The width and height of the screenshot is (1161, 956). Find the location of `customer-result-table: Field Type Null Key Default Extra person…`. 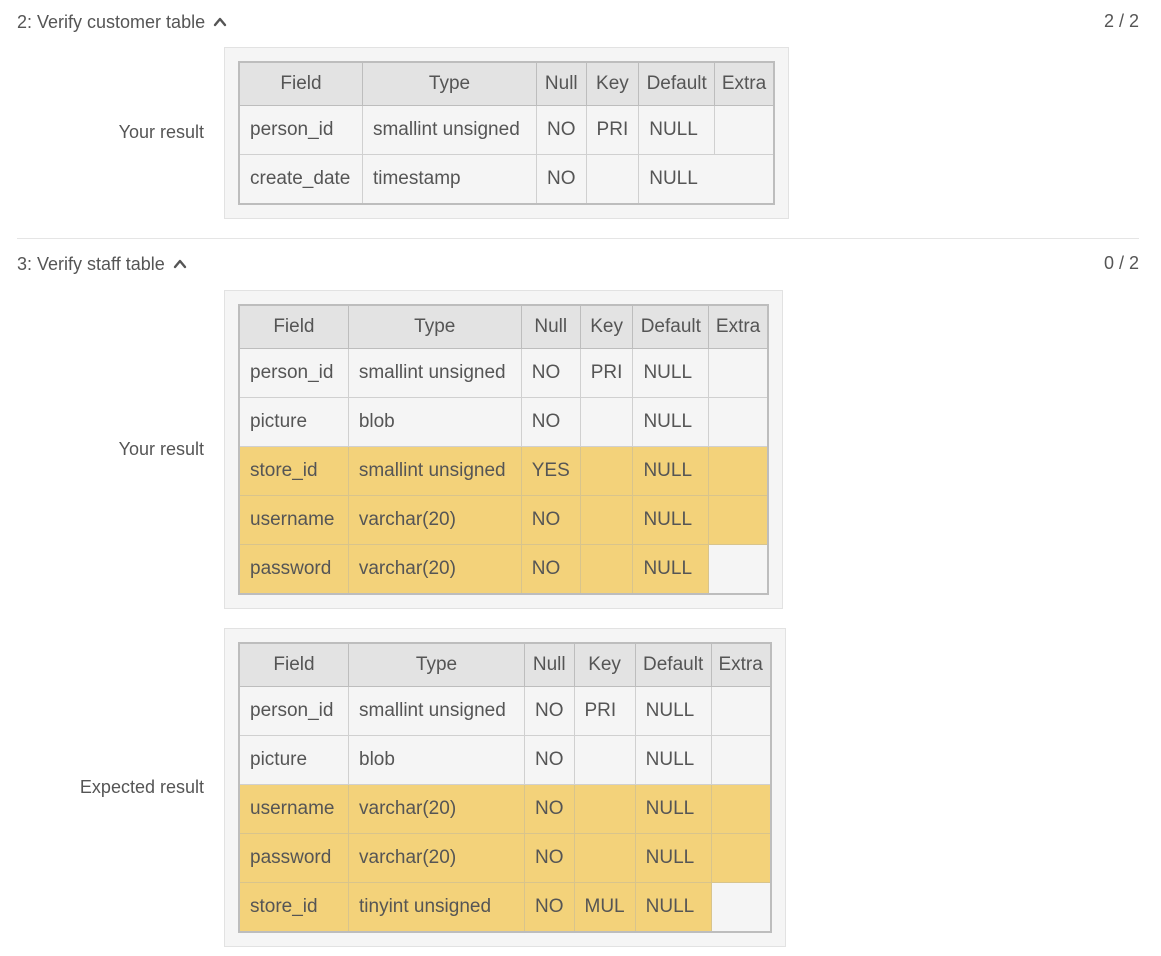

customer-result-table: Field Type Null Key Default Extra person… is located at coordinates (506, 133).